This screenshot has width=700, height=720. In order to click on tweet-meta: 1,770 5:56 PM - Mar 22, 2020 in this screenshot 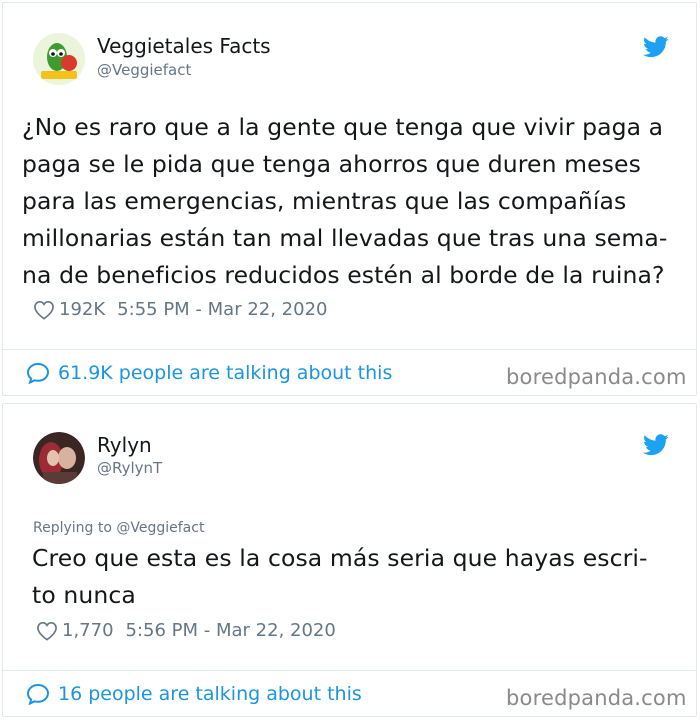, I will do `click(186, 630)`.